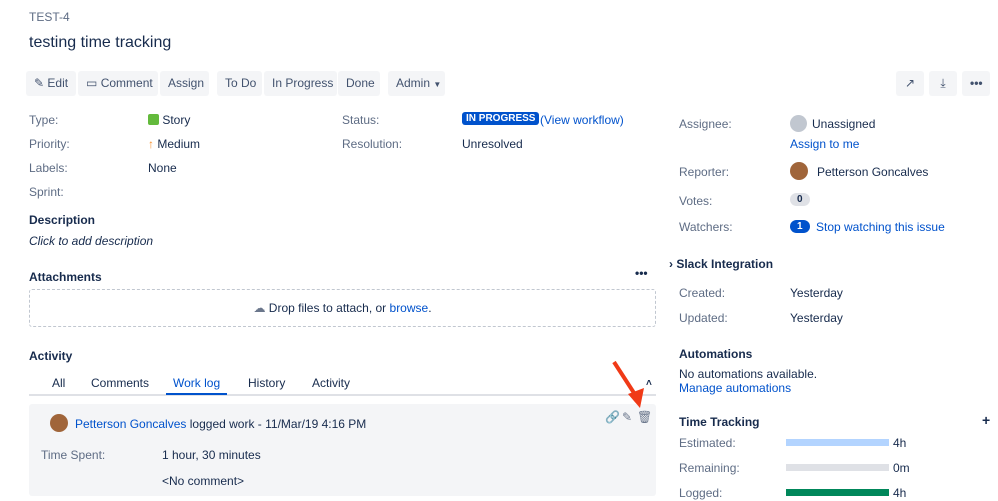  I want to click on download-icon: ⤓, so click(943, 83).